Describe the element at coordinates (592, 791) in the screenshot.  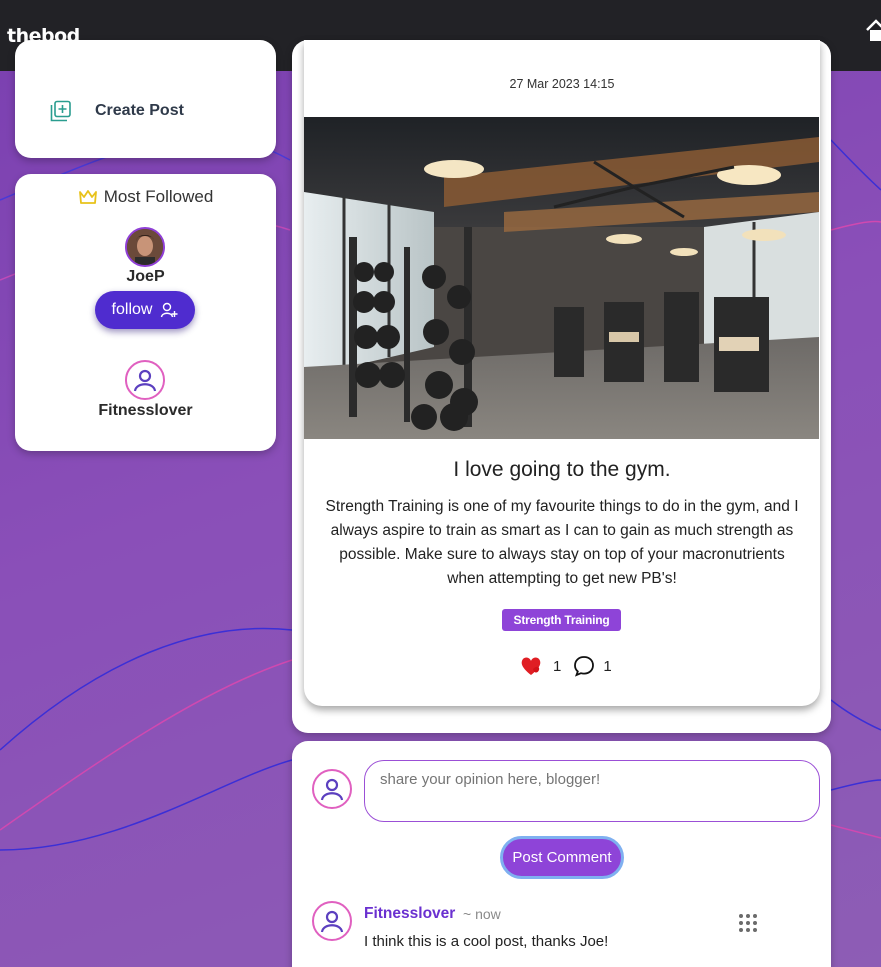
I see `comment-input` at that location.